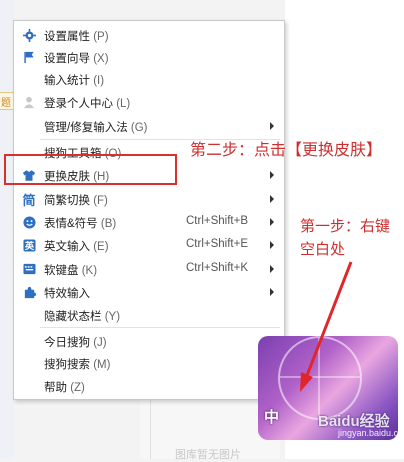 This screenshot has width=404, height=462. Describe the element at coordinates (77, 388) in the screenshot. I see `menu-item-key: (Z)` at that location.